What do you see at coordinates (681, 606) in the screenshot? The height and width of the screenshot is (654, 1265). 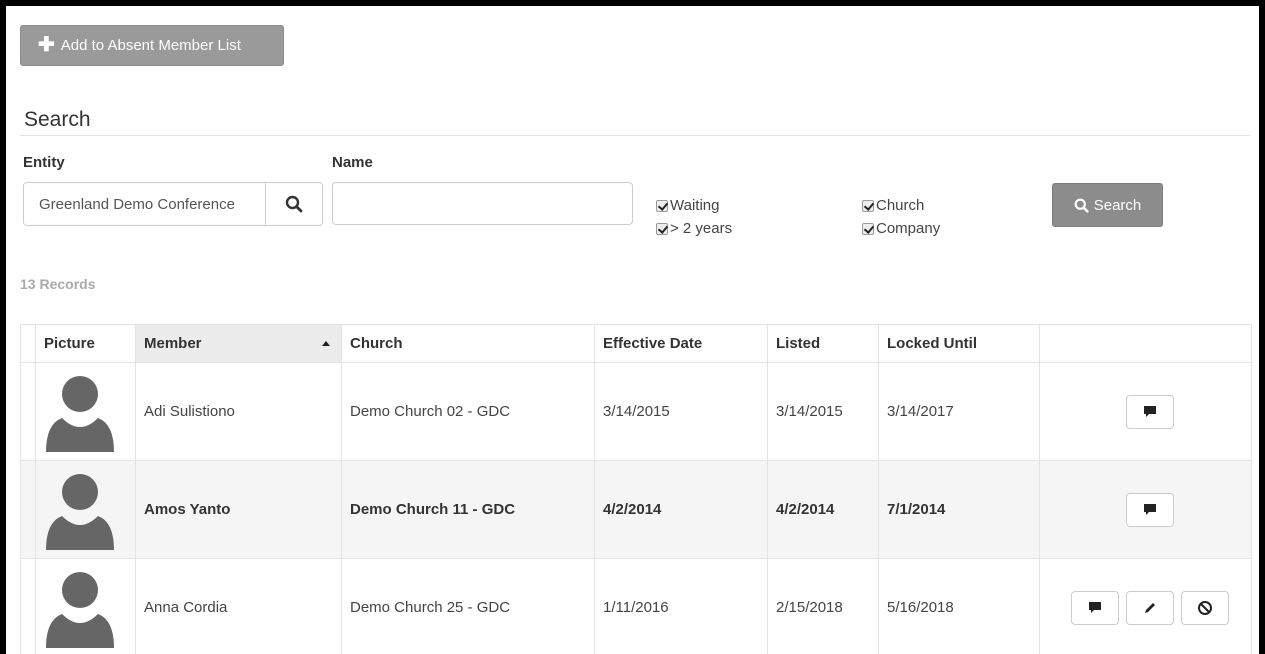 I see `effective-date-cell: 1/11/2016` at bounding box center [681, 606].